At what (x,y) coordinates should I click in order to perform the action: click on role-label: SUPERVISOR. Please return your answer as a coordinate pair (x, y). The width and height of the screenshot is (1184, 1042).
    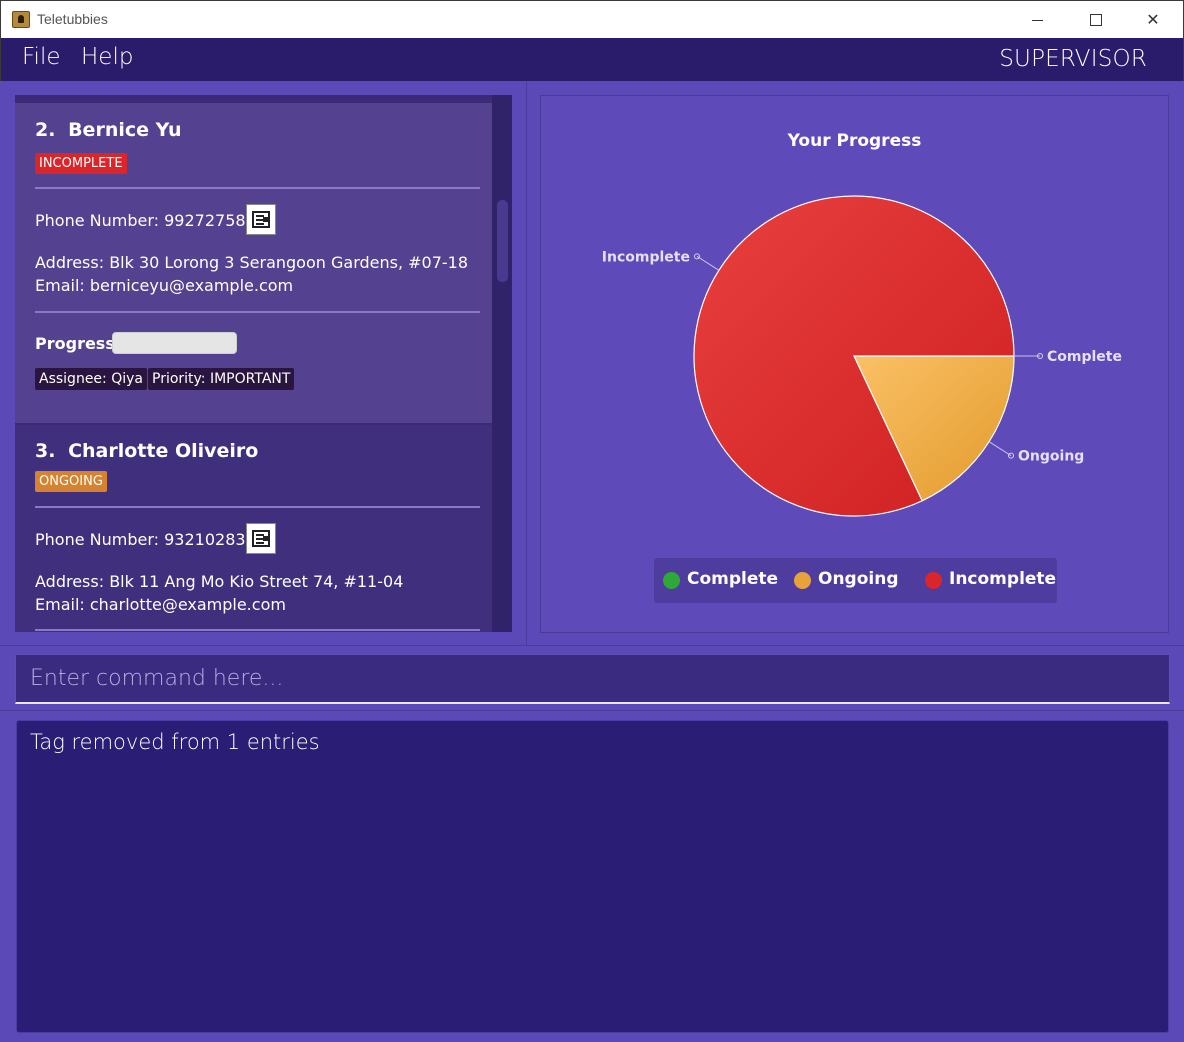
    Looking at the image, I should click on (1073, 59).